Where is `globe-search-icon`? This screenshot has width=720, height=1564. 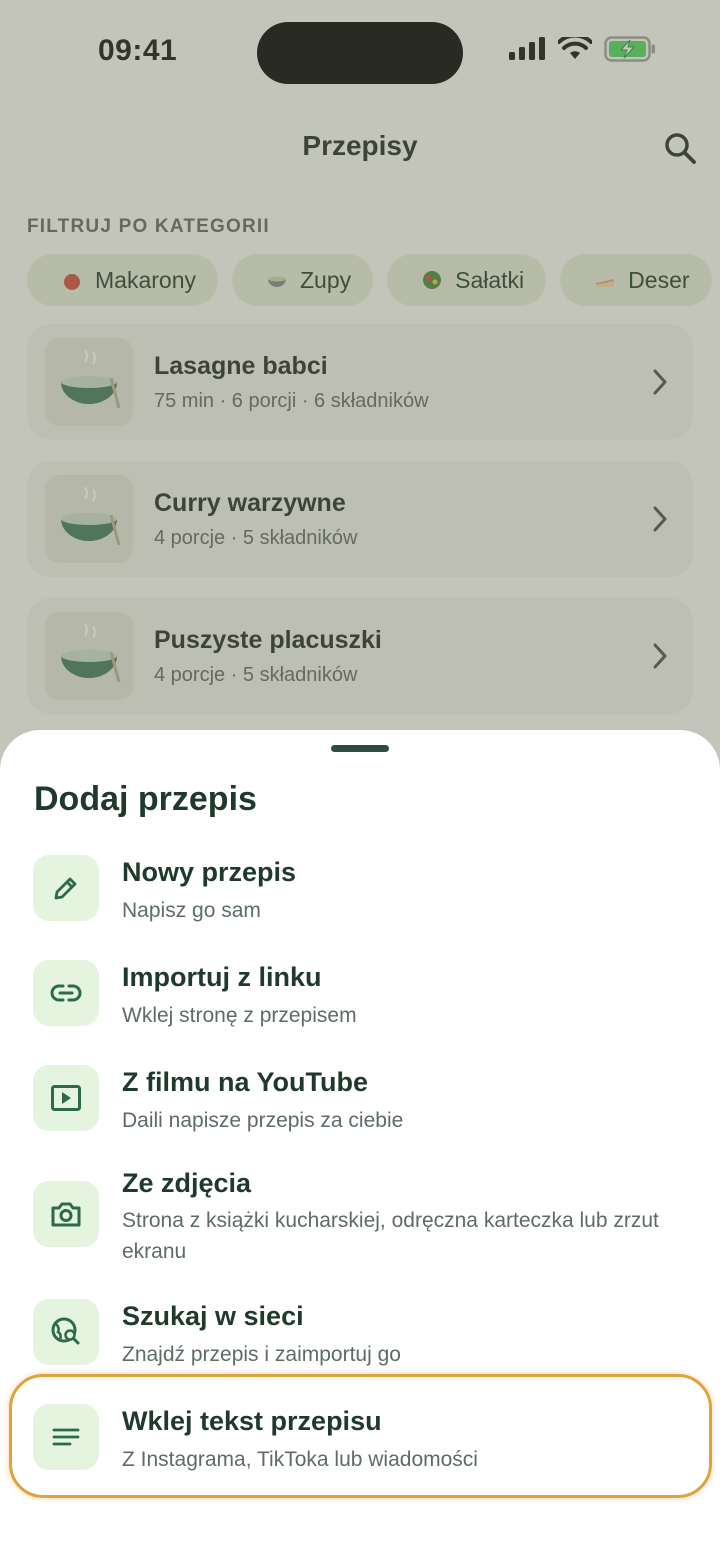 globe-search-icon is located at coordinates (65, 1331).